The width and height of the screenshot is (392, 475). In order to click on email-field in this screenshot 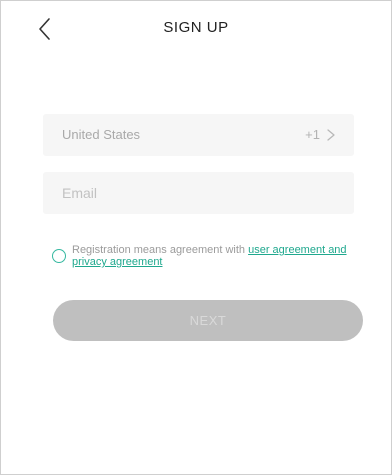, I will do `click(198, 193)`.